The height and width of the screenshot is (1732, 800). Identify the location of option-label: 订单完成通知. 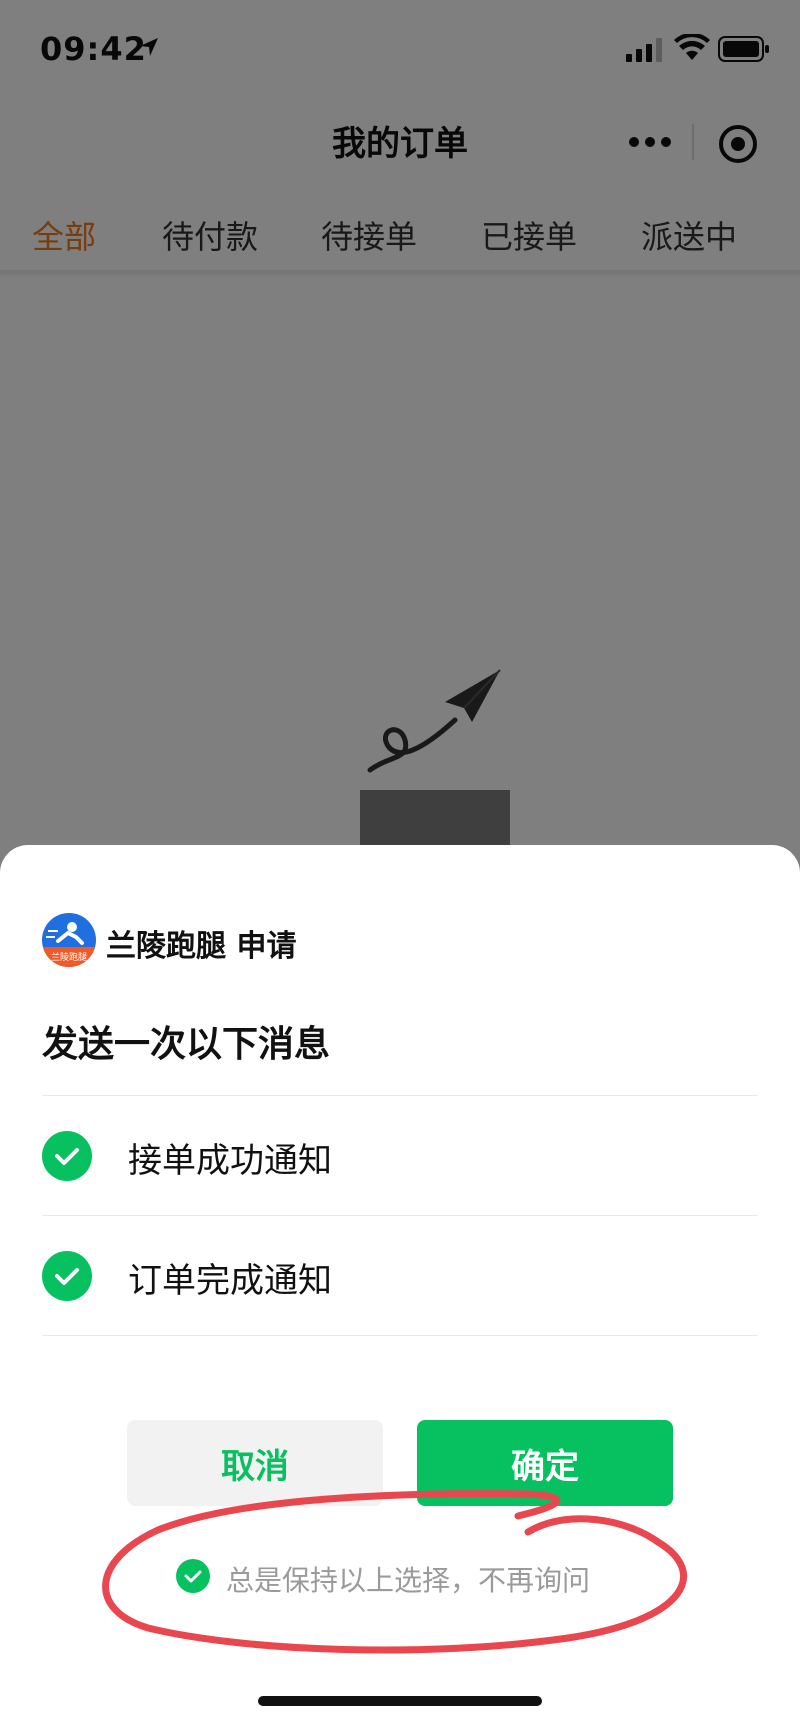
(230, 1281).